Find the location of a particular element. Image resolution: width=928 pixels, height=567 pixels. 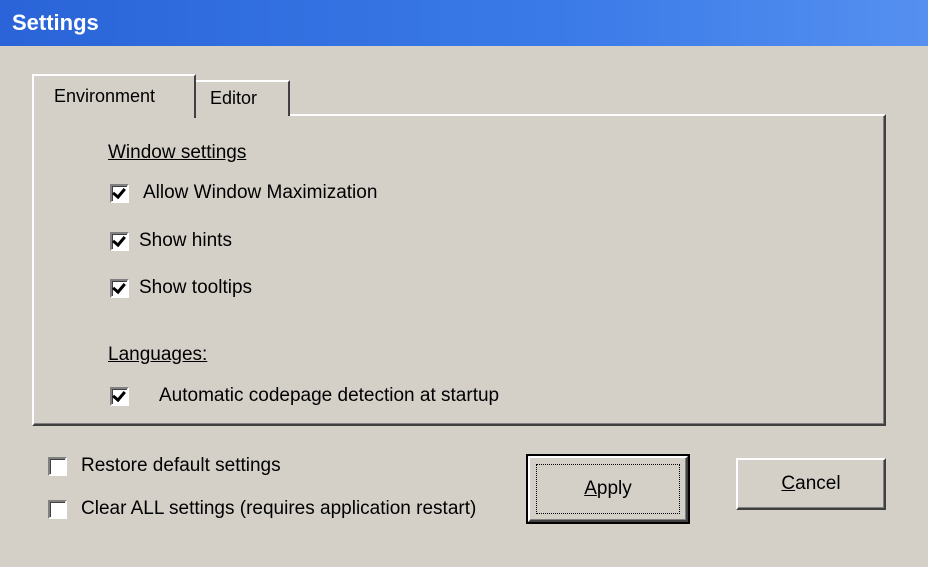

cancel-button: Cancel is located at coordinates (811, 484).